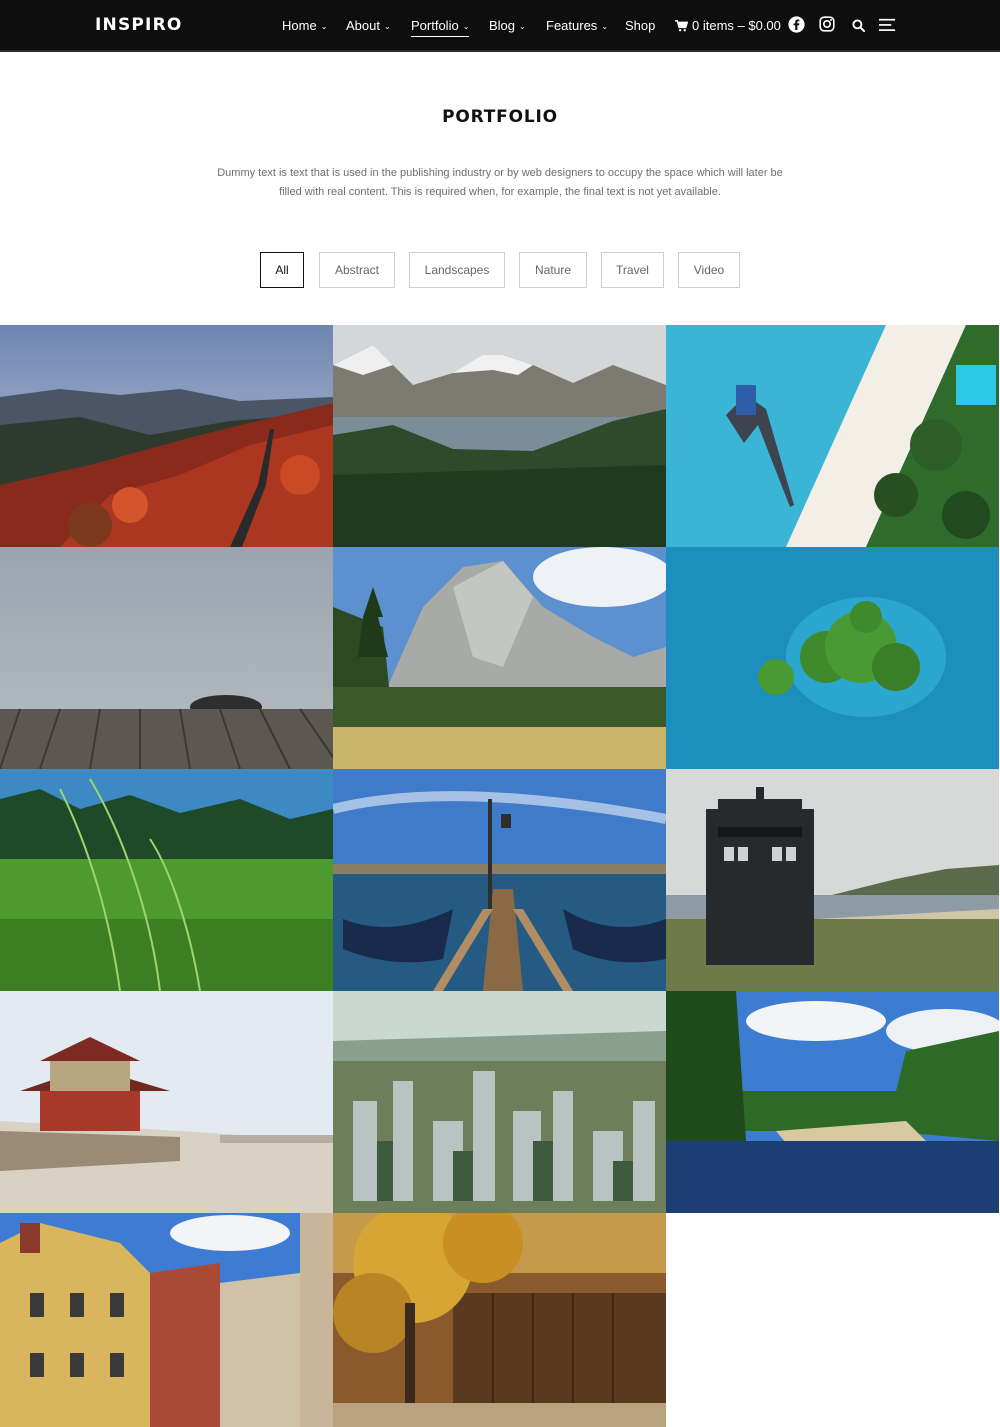 The width and height of the screenshot is (1000, 1427). Describe the element at coordinates (887, 25) in the screenshot. I see `menu-icon` at that location.